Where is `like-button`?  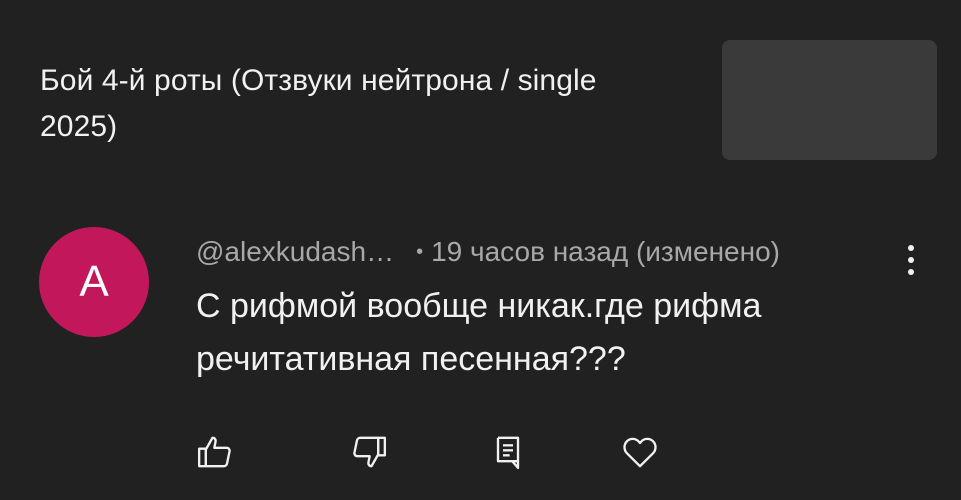
like-button is located at coordinates (215, 452).